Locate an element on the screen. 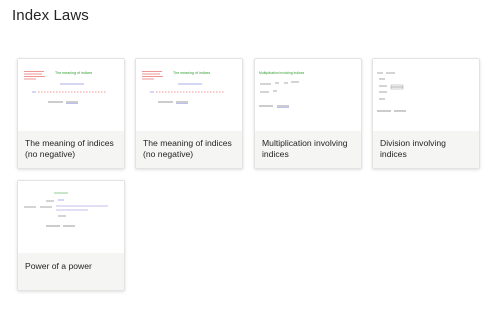 This screenshot has height=309, width=497. notebook-card-division: Division involving indices is located at coordinates (426, 113).